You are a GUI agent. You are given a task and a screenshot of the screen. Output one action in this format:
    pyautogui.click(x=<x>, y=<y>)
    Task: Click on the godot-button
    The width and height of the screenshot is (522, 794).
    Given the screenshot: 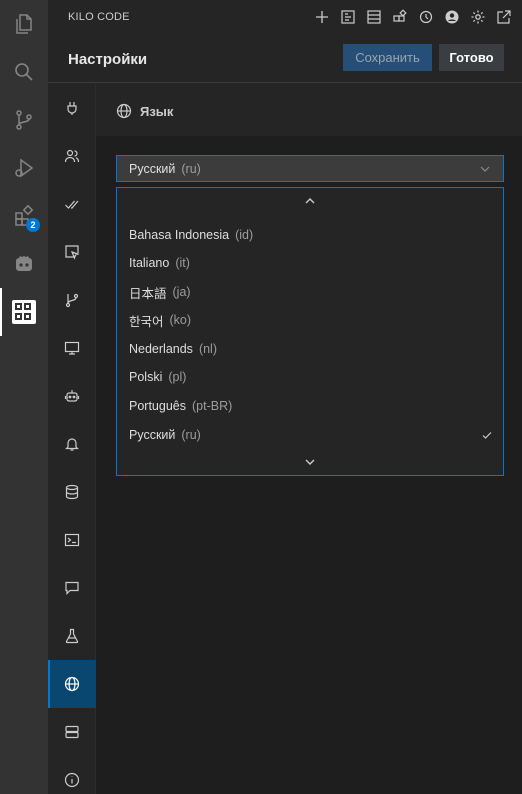 What is the action you would take?
    pyautogui.click(x=24, y=264)
    